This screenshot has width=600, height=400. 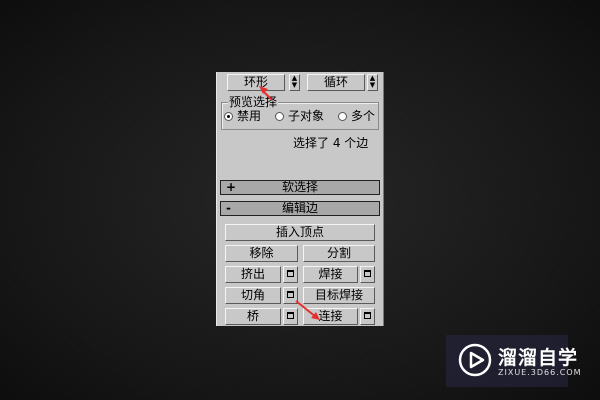 What do you see at coordinates (256, 82) in the screenshot?
I see `ring-button: 环形` at bounding box center [256, 82].